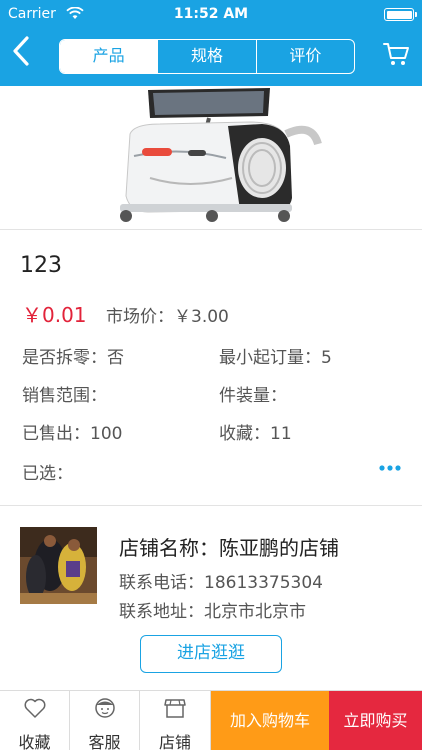 This screenshot has height=750, width=422. What do you see at coordinates (211, 505) in the screenshot?
I see `divider` at bounding box center [211, 505].